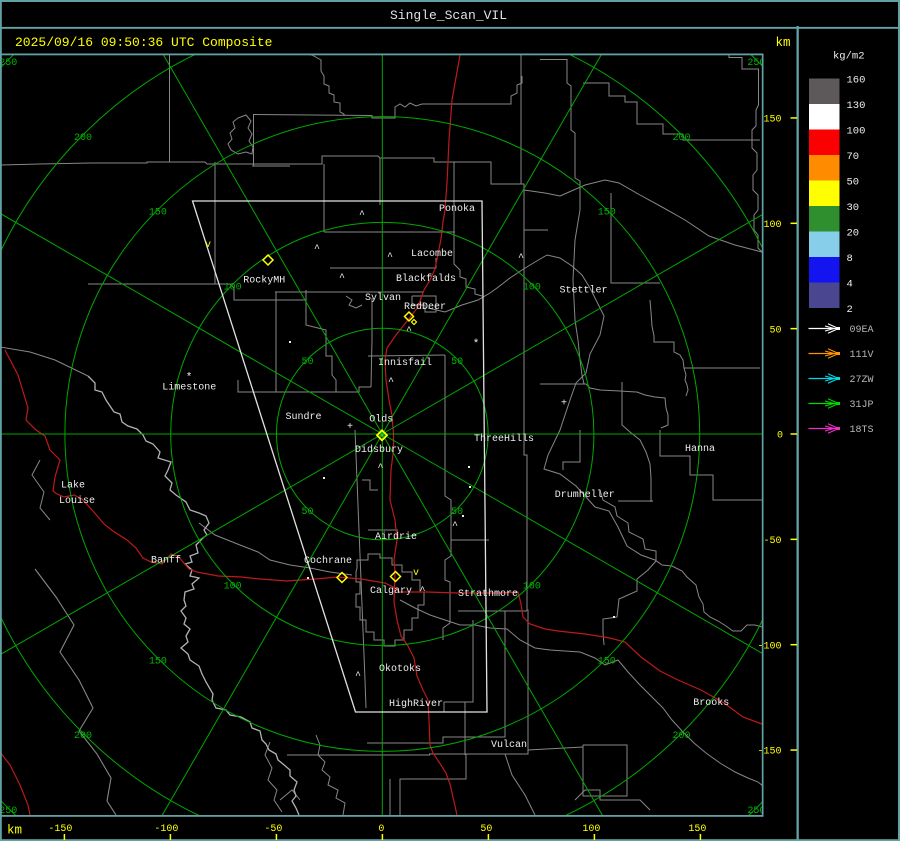 This screenshot has width=900, height=841. I want to click on svg-text: 20, so click(853, 233).